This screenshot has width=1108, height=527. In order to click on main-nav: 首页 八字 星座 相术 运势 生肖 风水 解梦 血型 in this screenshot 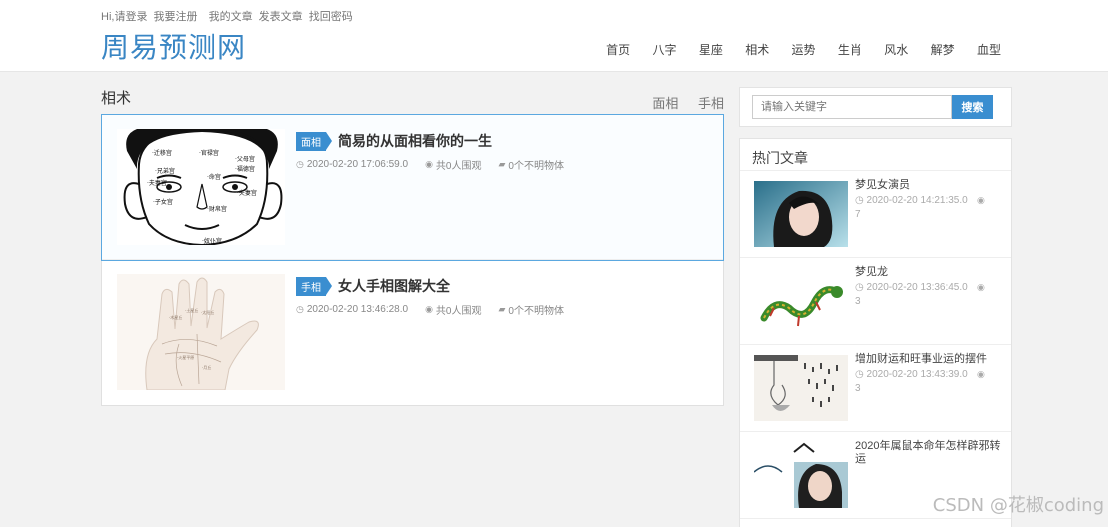, I will do `click(794, 49)`.